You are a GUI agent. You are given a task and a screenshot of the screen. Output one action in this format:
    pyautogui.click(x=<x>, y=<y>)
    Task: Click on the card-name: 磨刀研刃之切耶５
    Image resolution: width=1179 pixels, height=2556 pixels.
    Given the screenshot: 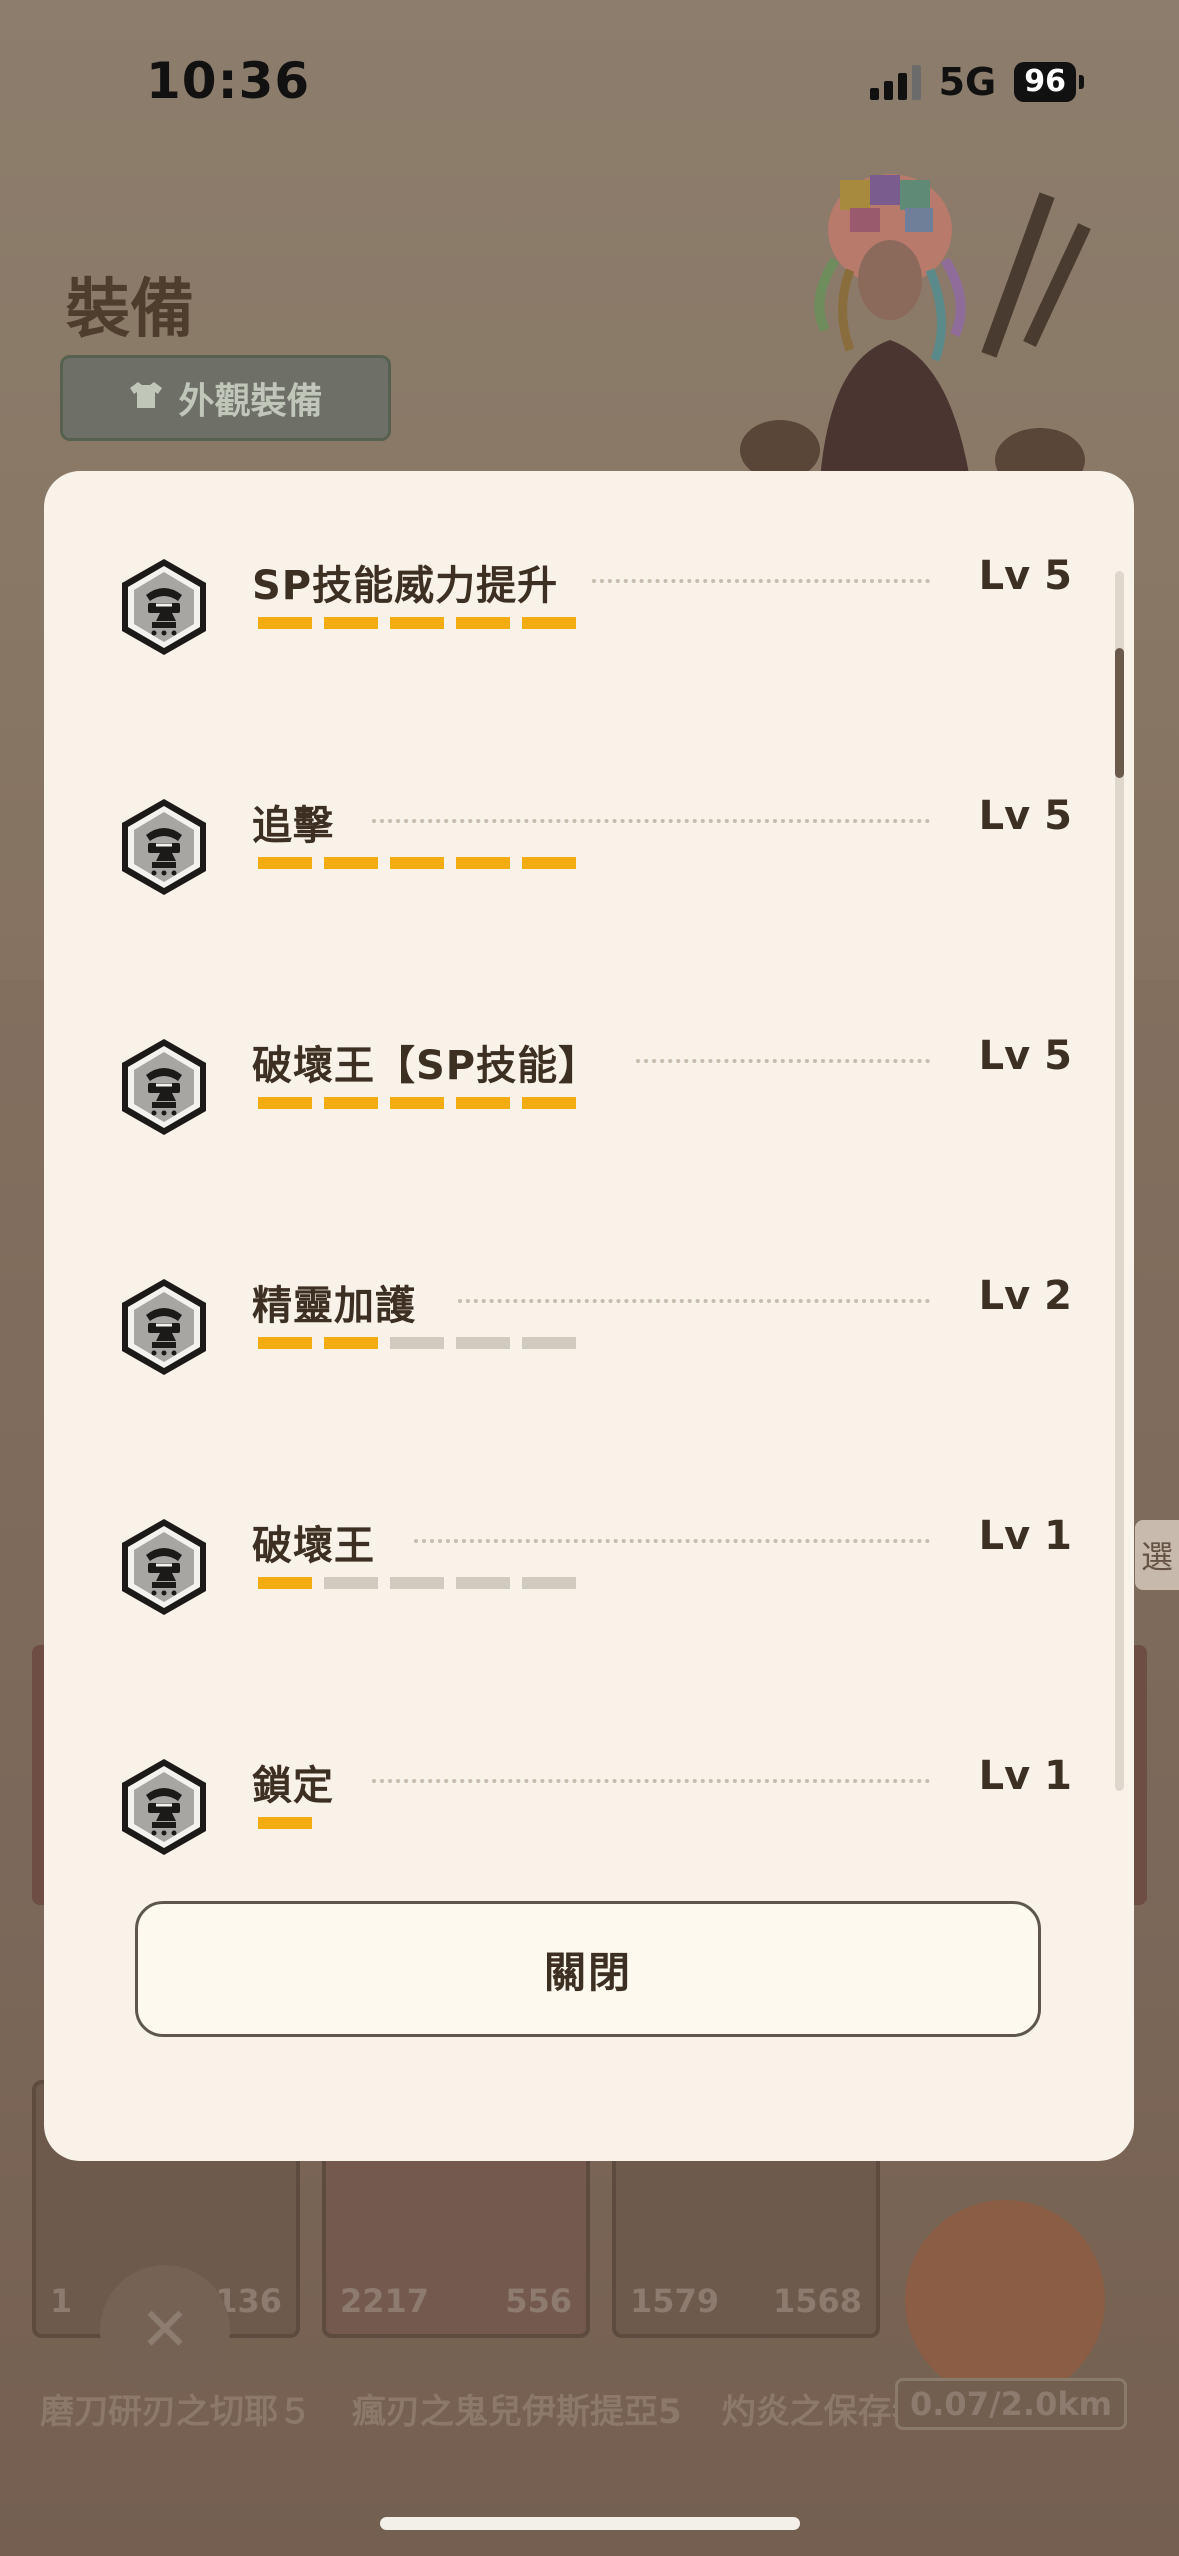 What is the action you would take?
    pyautogui.click(x=176, y=2412)
    